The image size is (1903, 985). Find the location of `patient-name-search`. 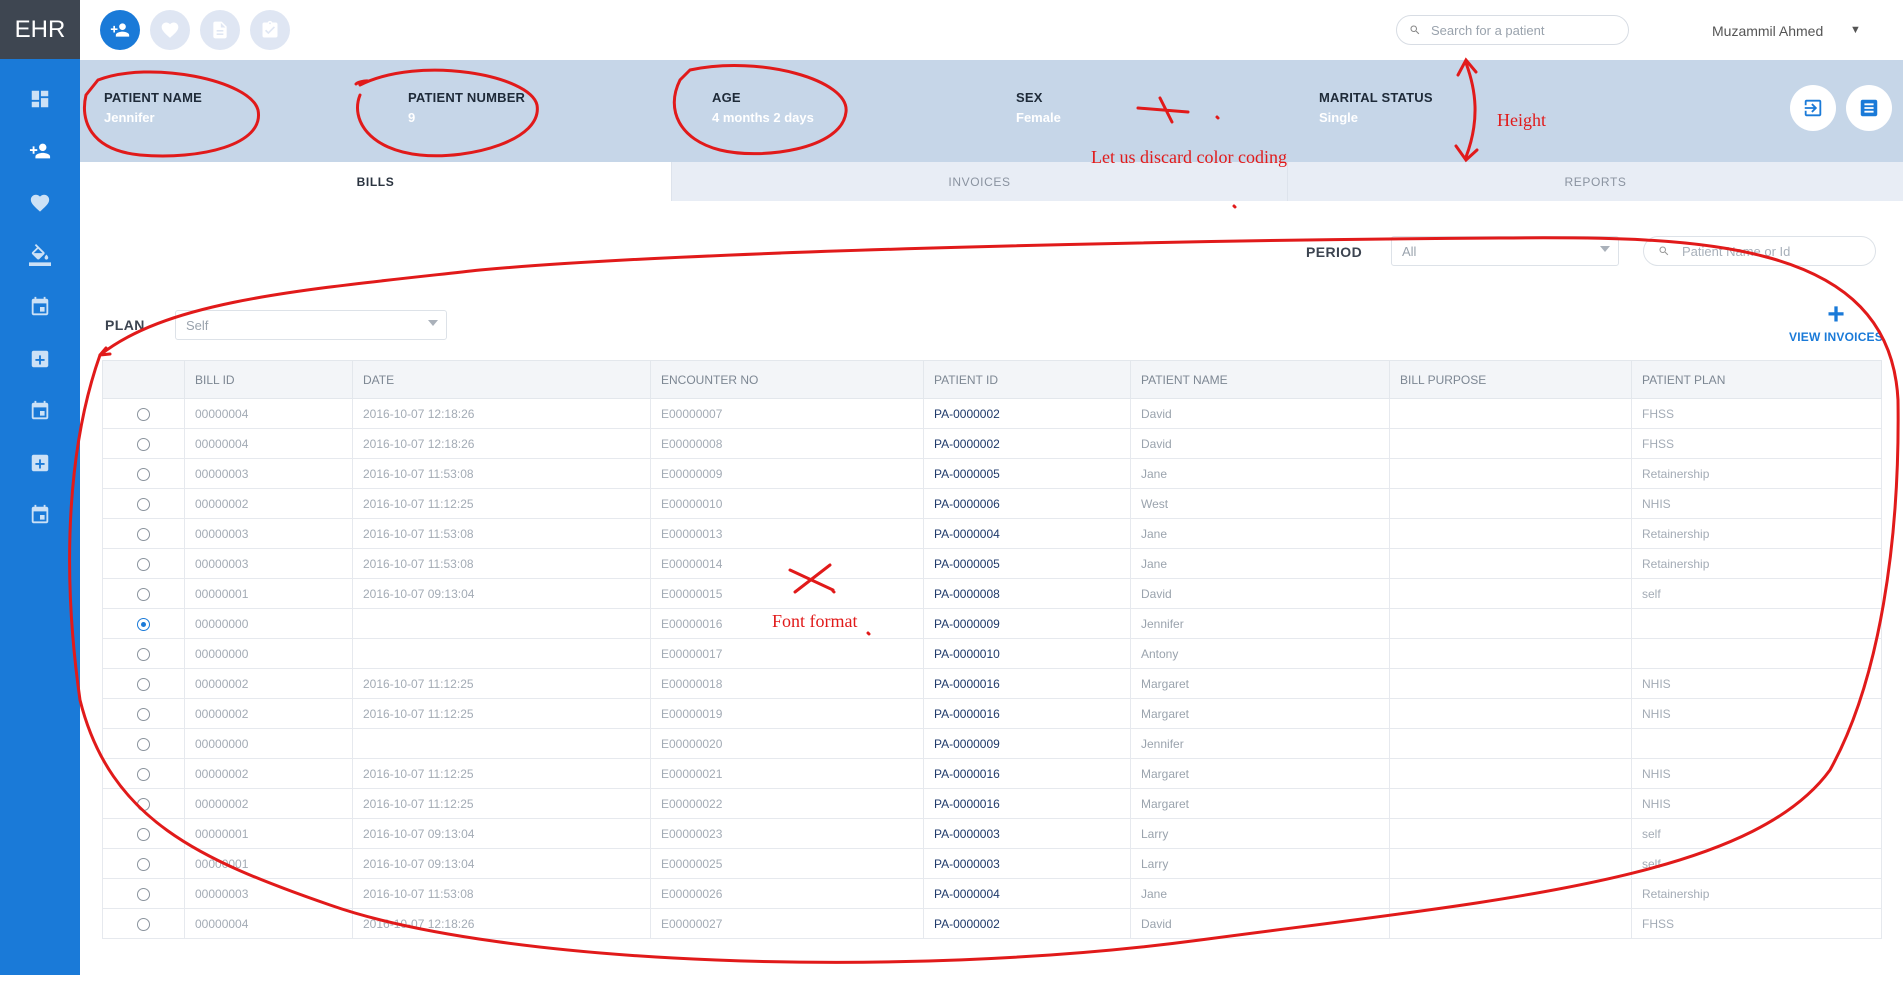

patient-name-search is located at coordinates (1759, 251).